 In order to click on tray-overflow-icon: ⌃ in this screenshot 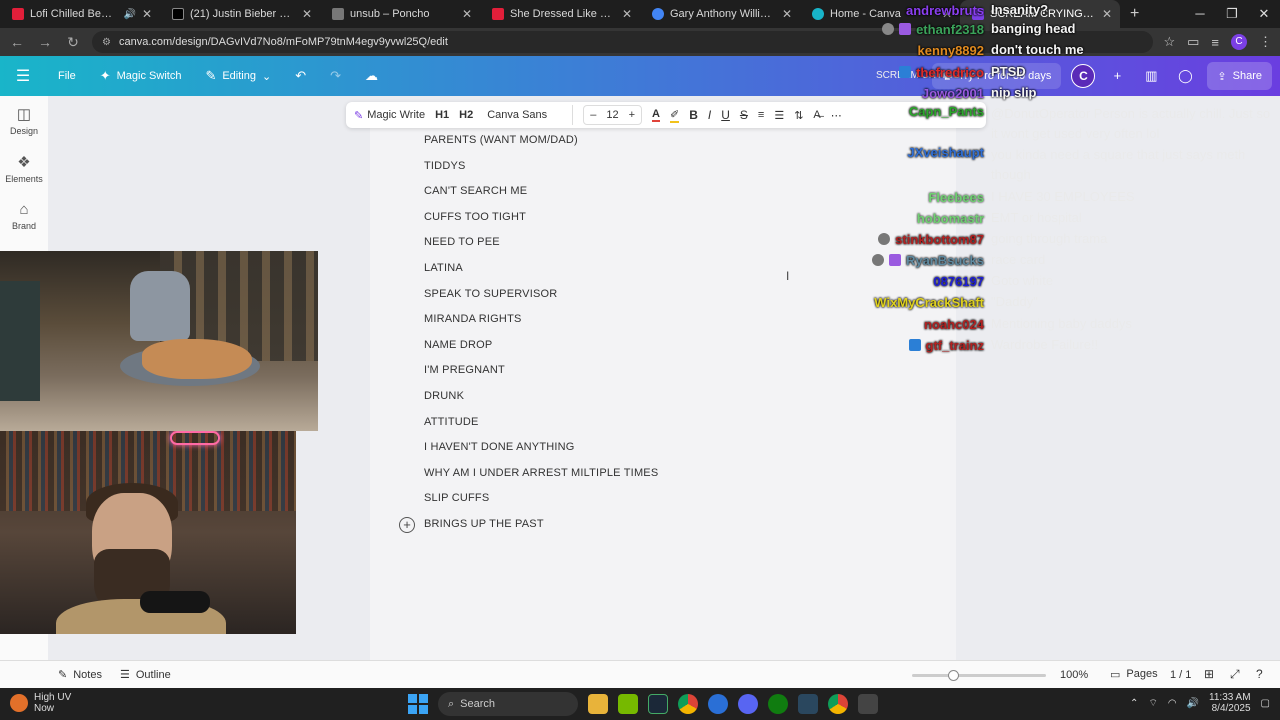, I will do `click(1134, 703)`.